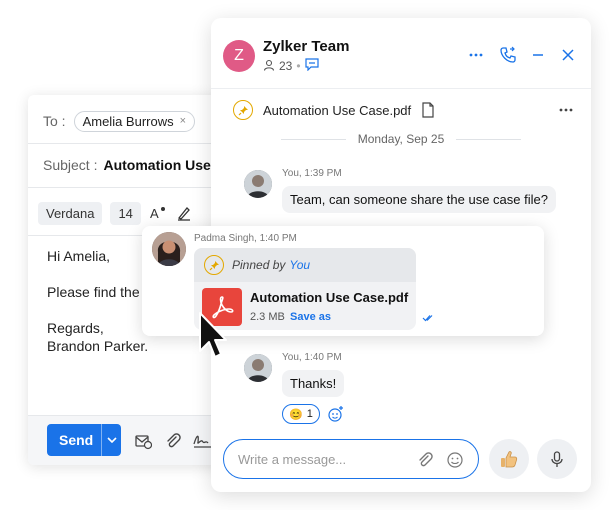  I want to click on pinned-file-name: Automation Use Case.pdf, so click(337, 110).